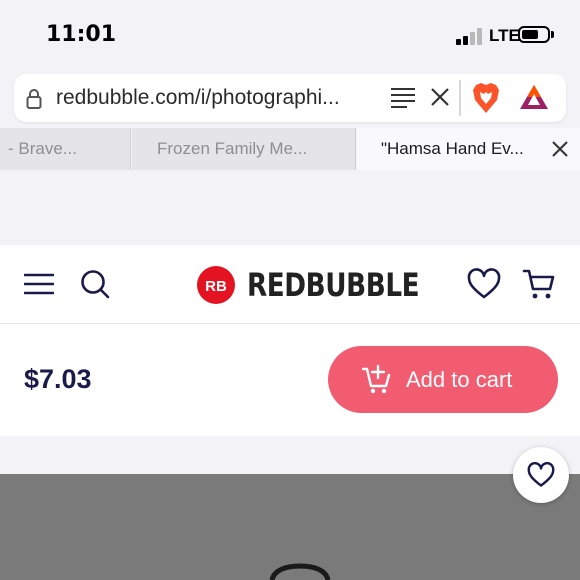  What do you see at coordinates (530, 34) in the screenshot?
I see `battery-level` at bounding box center [530, 34].